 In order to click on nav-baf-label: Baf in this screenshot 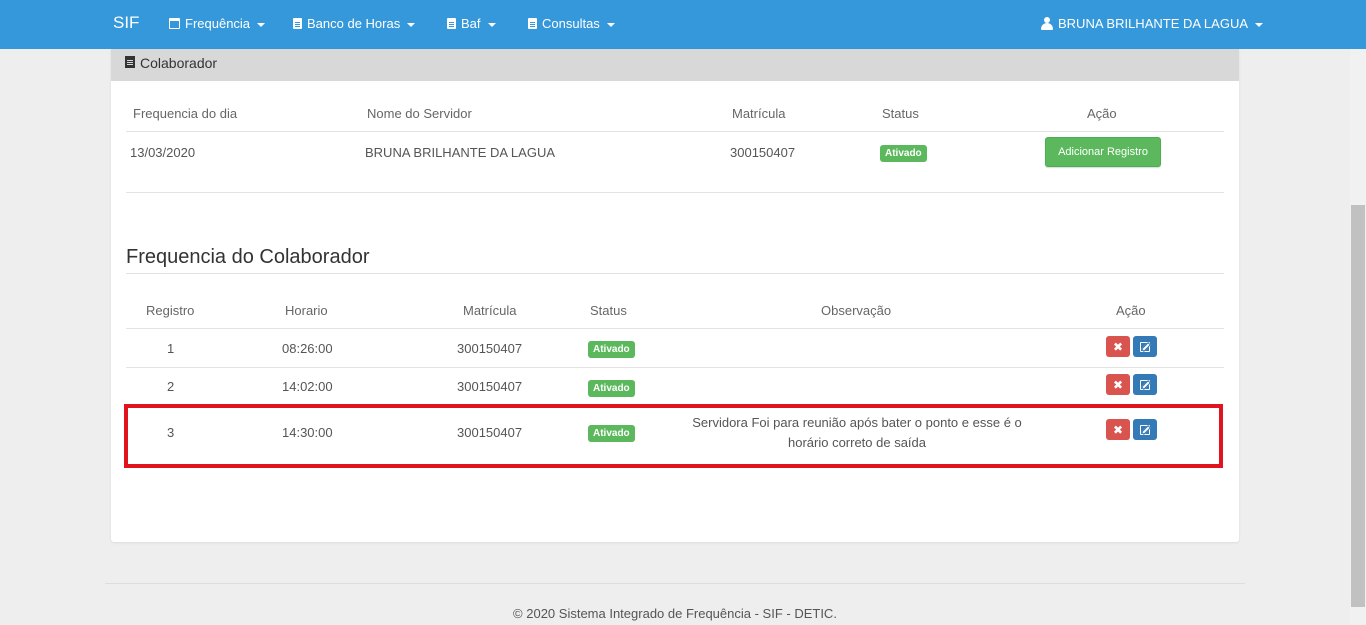, I will do `click(471, 23)`.